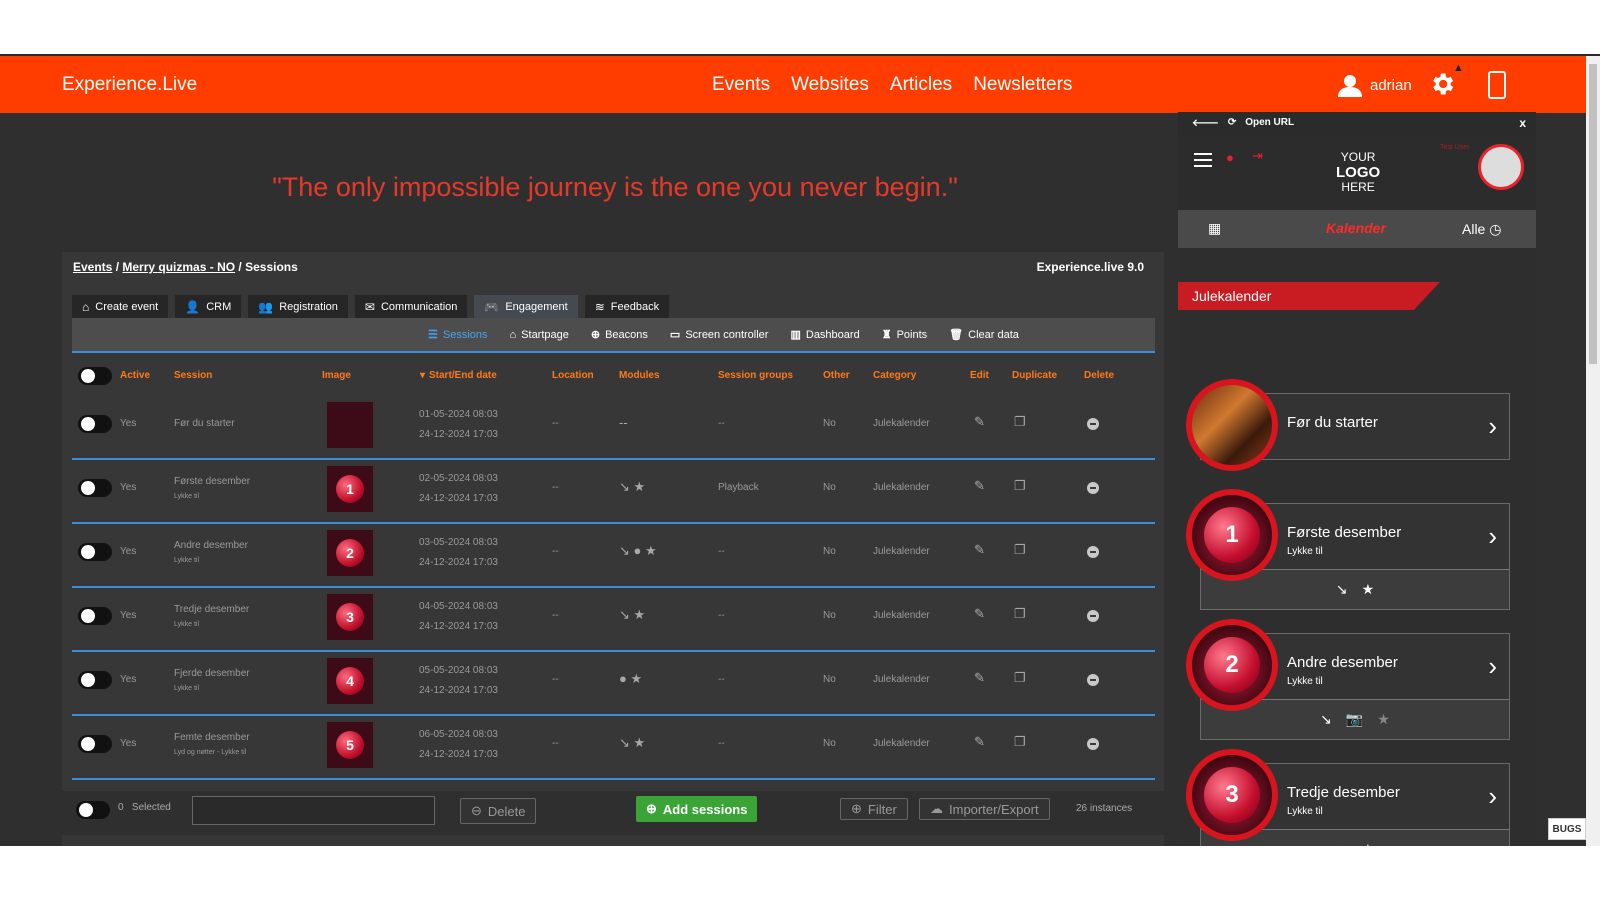 The width and height of the screenshot is (1600, 900). Describe the element at coordinates (271, 267) in the screenshot. I see `breadcrumb-current: Sessions` at that location.